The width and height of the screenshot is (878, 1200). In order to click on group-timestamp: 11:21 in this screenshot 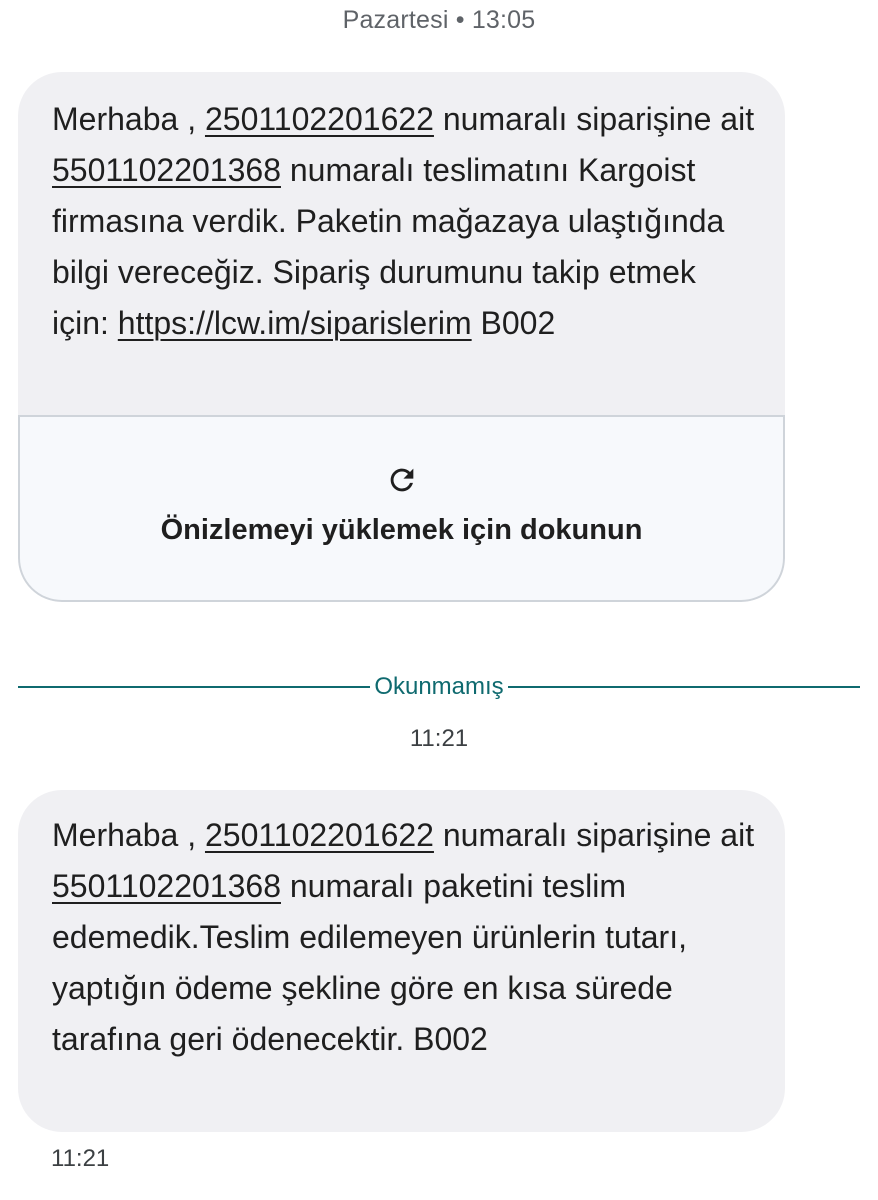, I will do `click(439, 738)`.